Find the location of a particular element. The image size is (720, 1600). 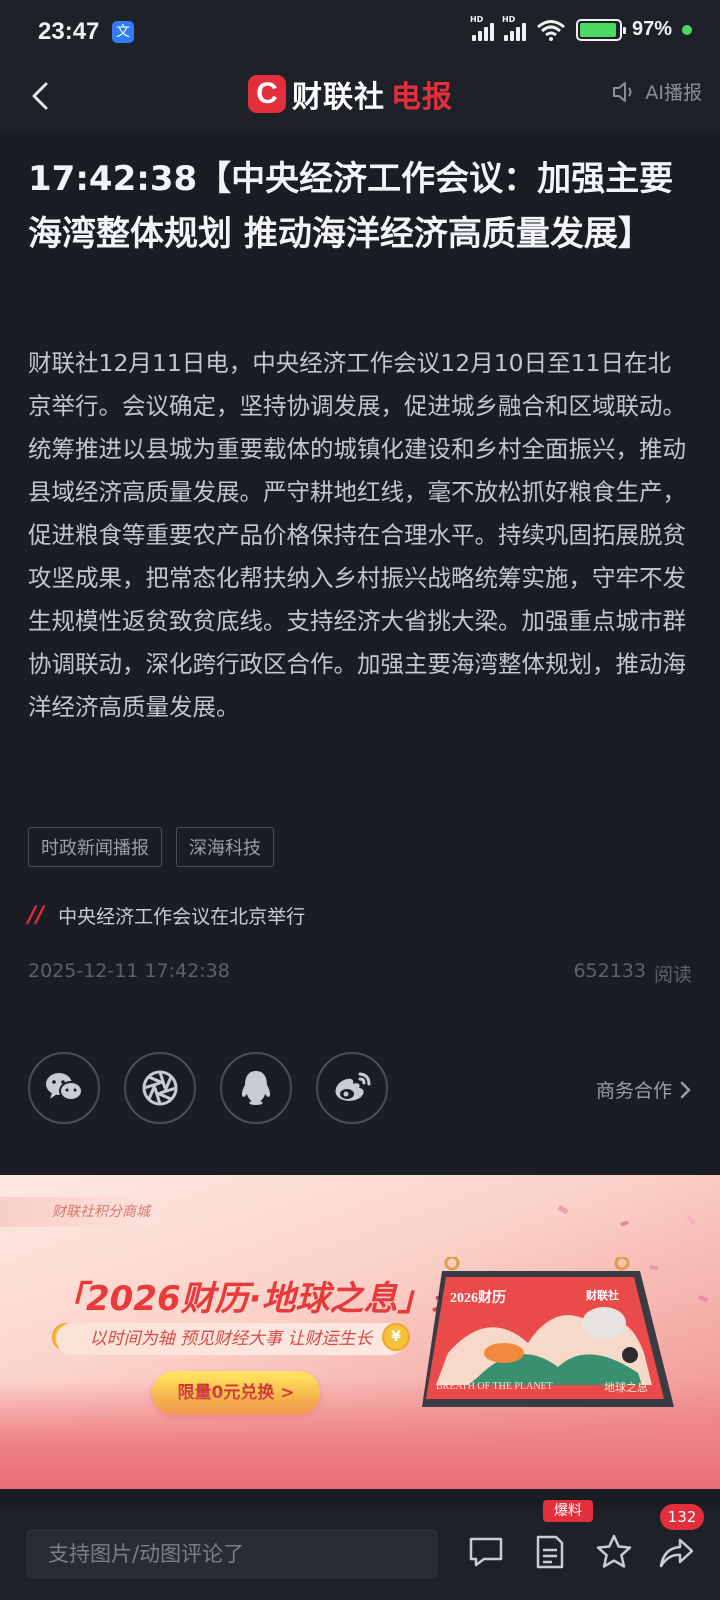

calendar-year: 2026财历 is located at coordinates (478, 1298).